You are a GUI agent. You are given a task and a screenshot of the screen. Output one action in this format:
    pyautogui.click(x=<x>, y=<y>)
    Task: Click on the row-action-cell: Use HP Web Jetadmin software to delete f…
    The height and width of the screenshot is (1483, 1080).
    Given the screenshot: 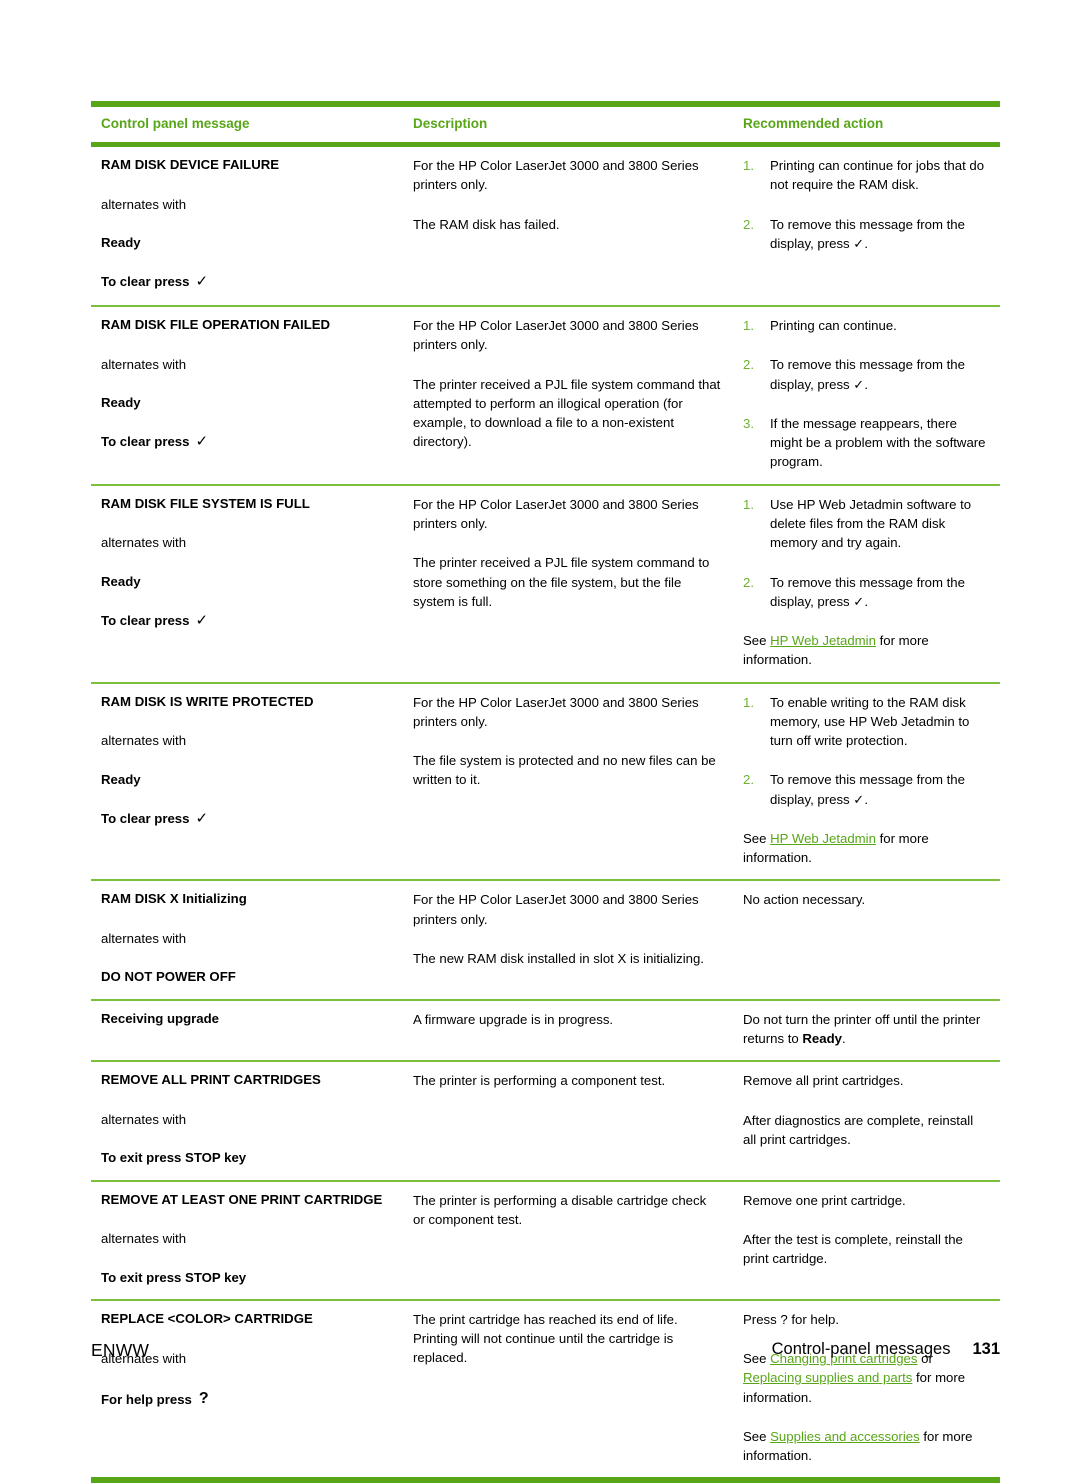 What is the action you would take?
    pyautogui.click(x=866, y=584)
    